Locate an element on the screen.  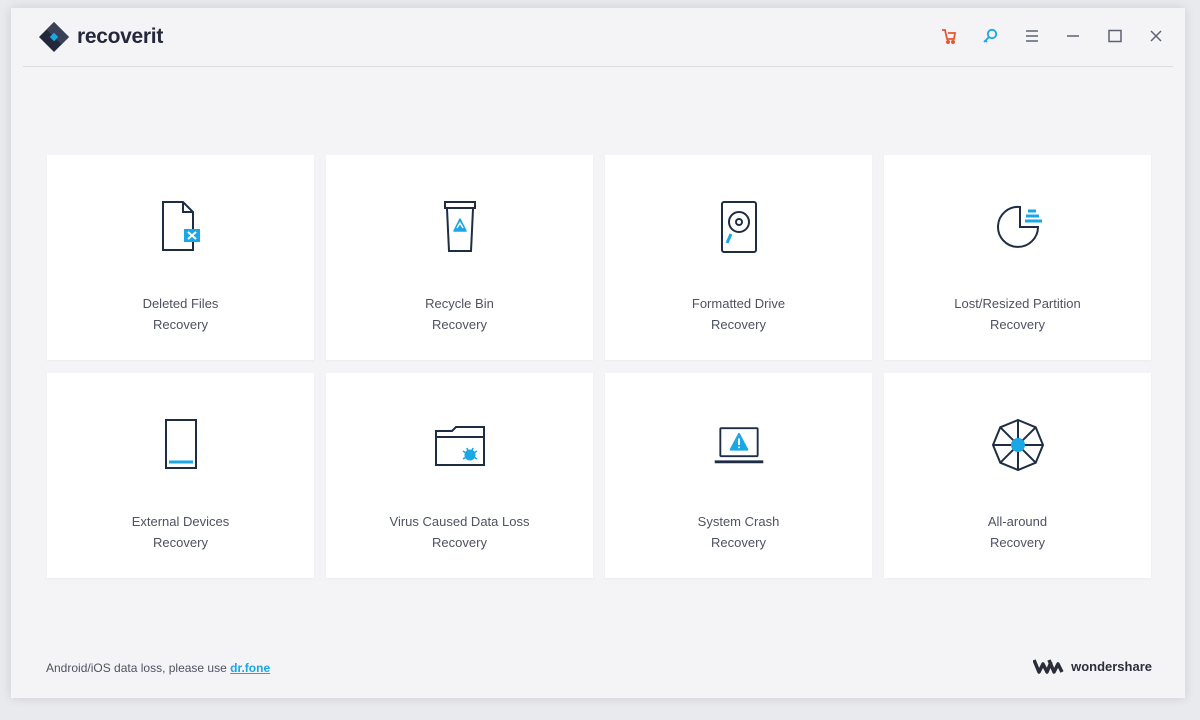
app-name: recoverit is located at coordinates (120, 36).